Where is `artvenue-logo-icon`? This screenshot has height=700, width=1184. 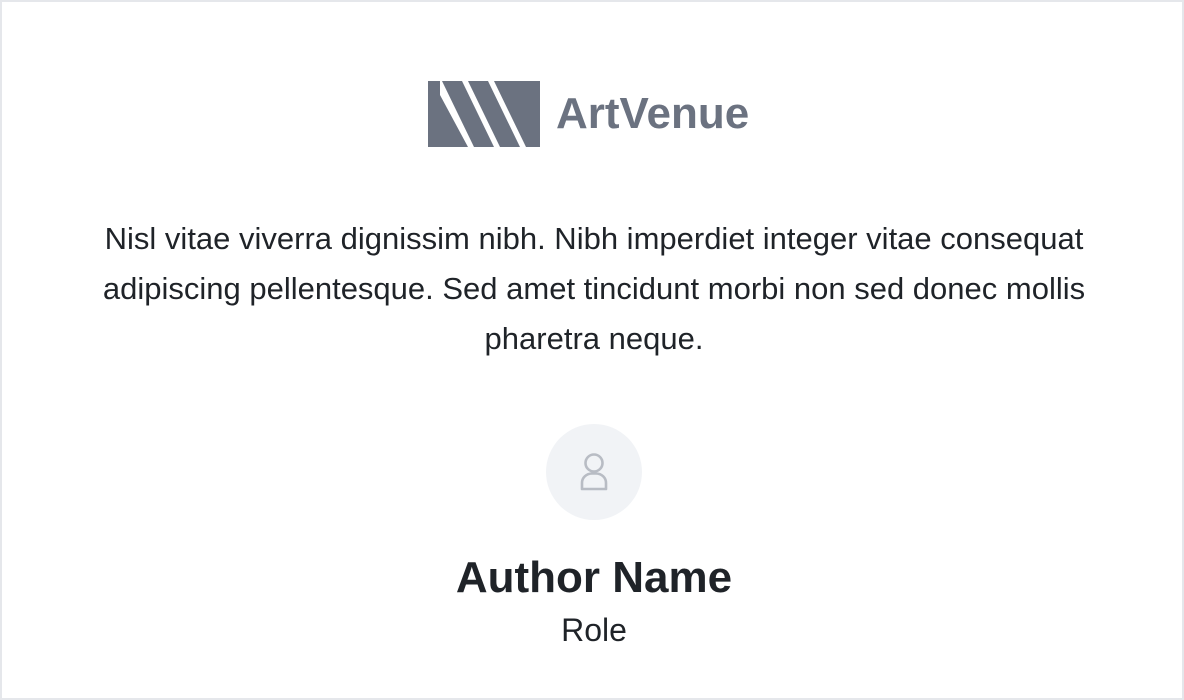 artvenue-logo-icon is located at coordinates (484, 114).